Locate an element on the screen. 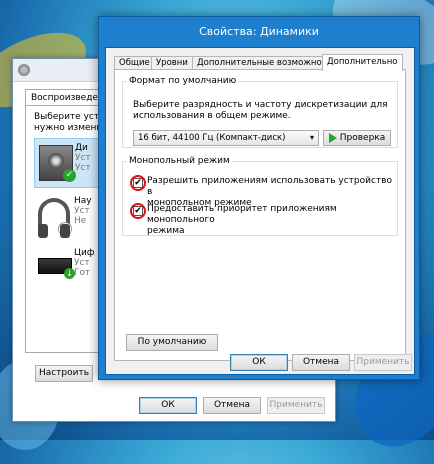 The height and width of the screenshot is (464, 434). play-icon is located at coordinates (332, 137).